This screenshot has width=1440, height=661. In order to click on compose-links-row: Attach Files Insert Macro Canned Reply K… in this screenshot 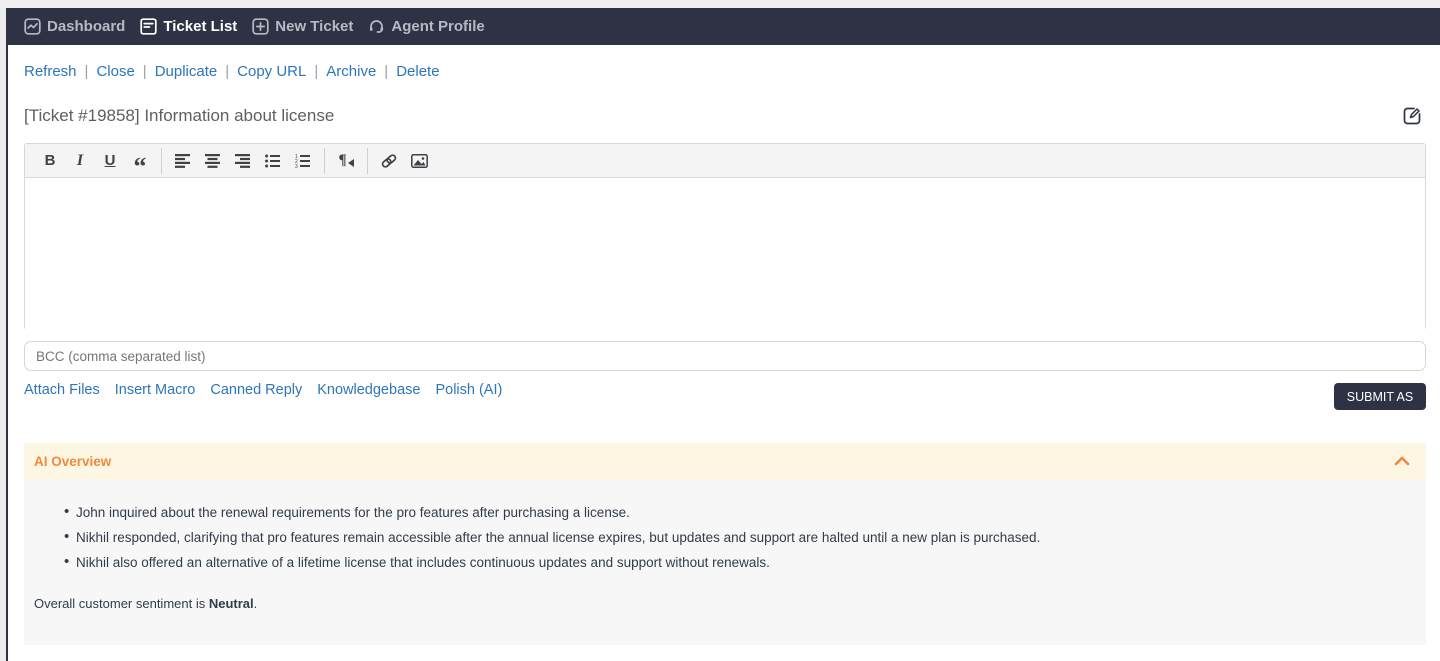, I will do `click(263, 390)`.